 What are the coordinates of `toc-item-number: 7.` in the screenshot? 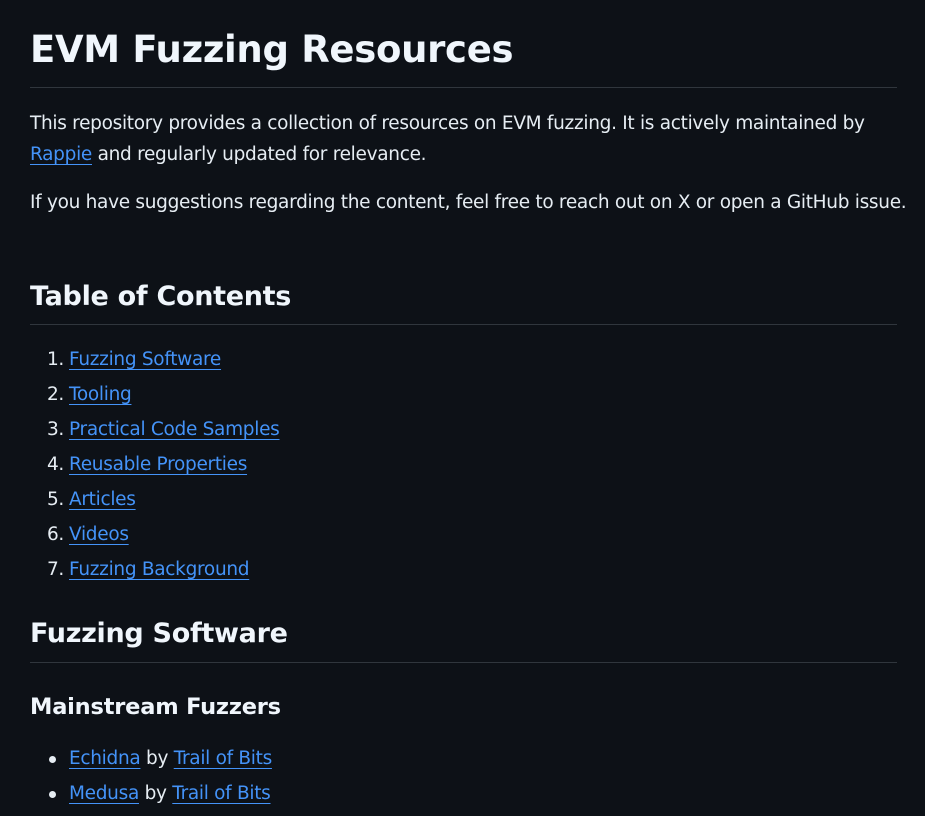 It's located at (55, 569).